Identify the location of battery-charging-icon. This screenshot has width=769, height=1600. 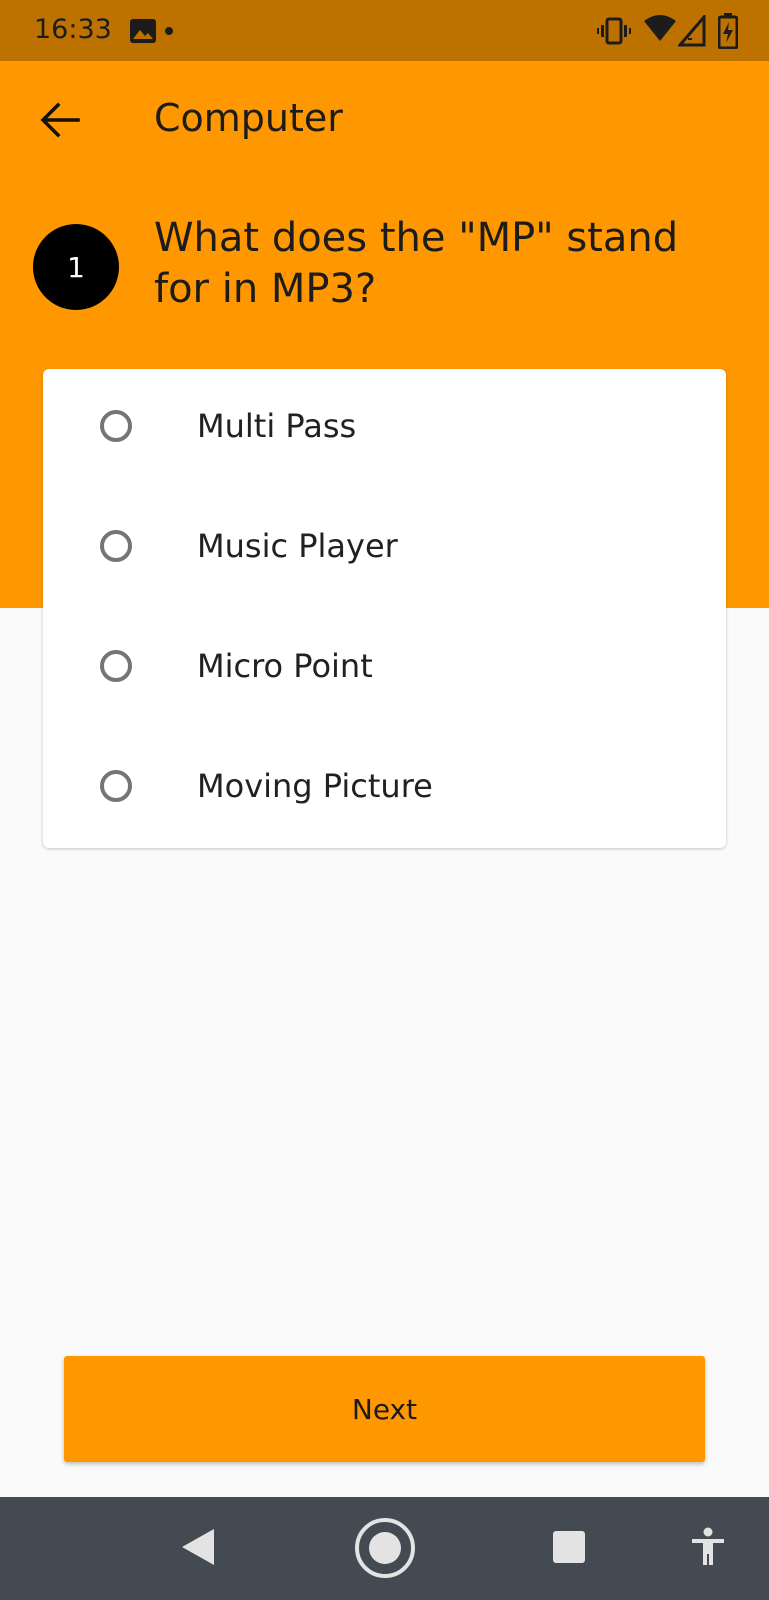
(728, 31).